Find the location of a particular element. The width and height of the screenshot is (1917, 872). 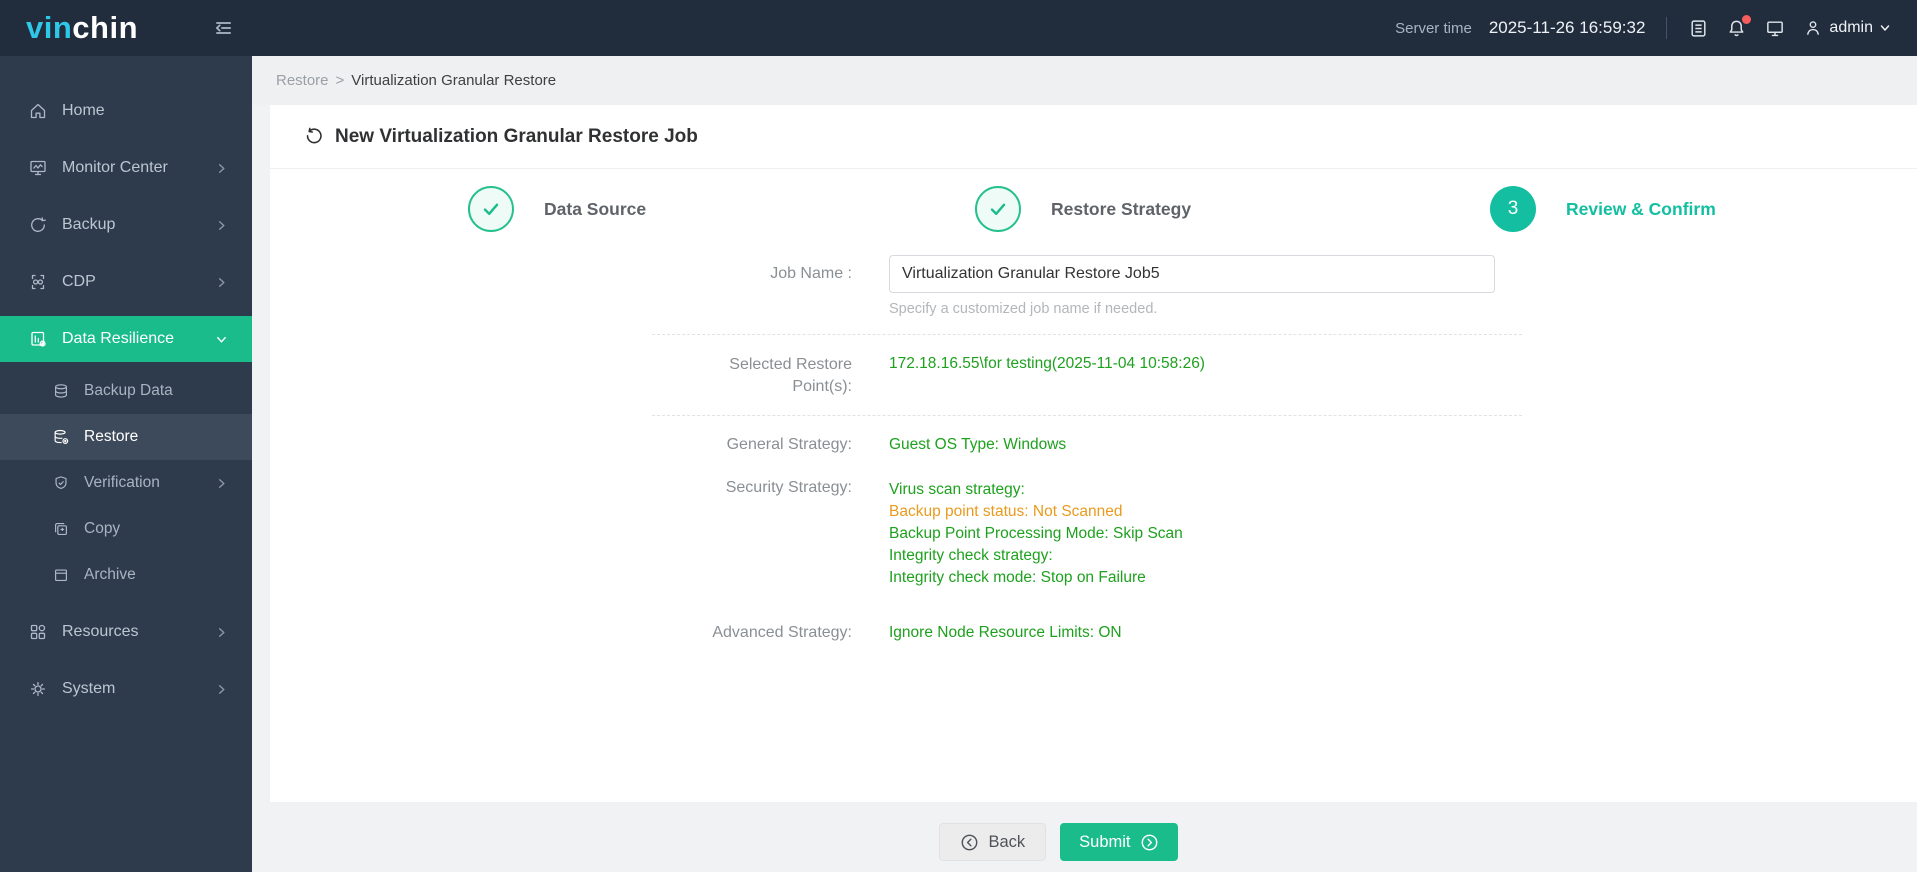

topbar-divider is located at coordinates (1667, 28).